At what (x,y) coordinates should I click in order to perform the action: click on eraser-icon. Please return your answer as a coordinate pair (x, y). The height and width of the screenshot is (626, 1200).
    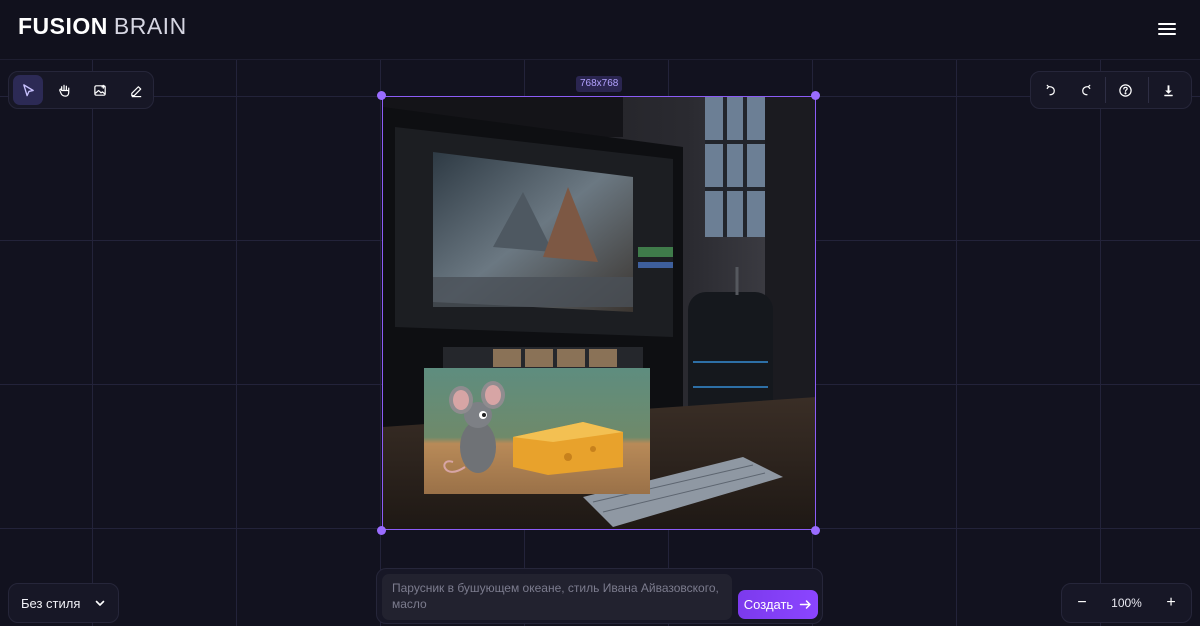
    Looking at the image, I should click on (135, 91).